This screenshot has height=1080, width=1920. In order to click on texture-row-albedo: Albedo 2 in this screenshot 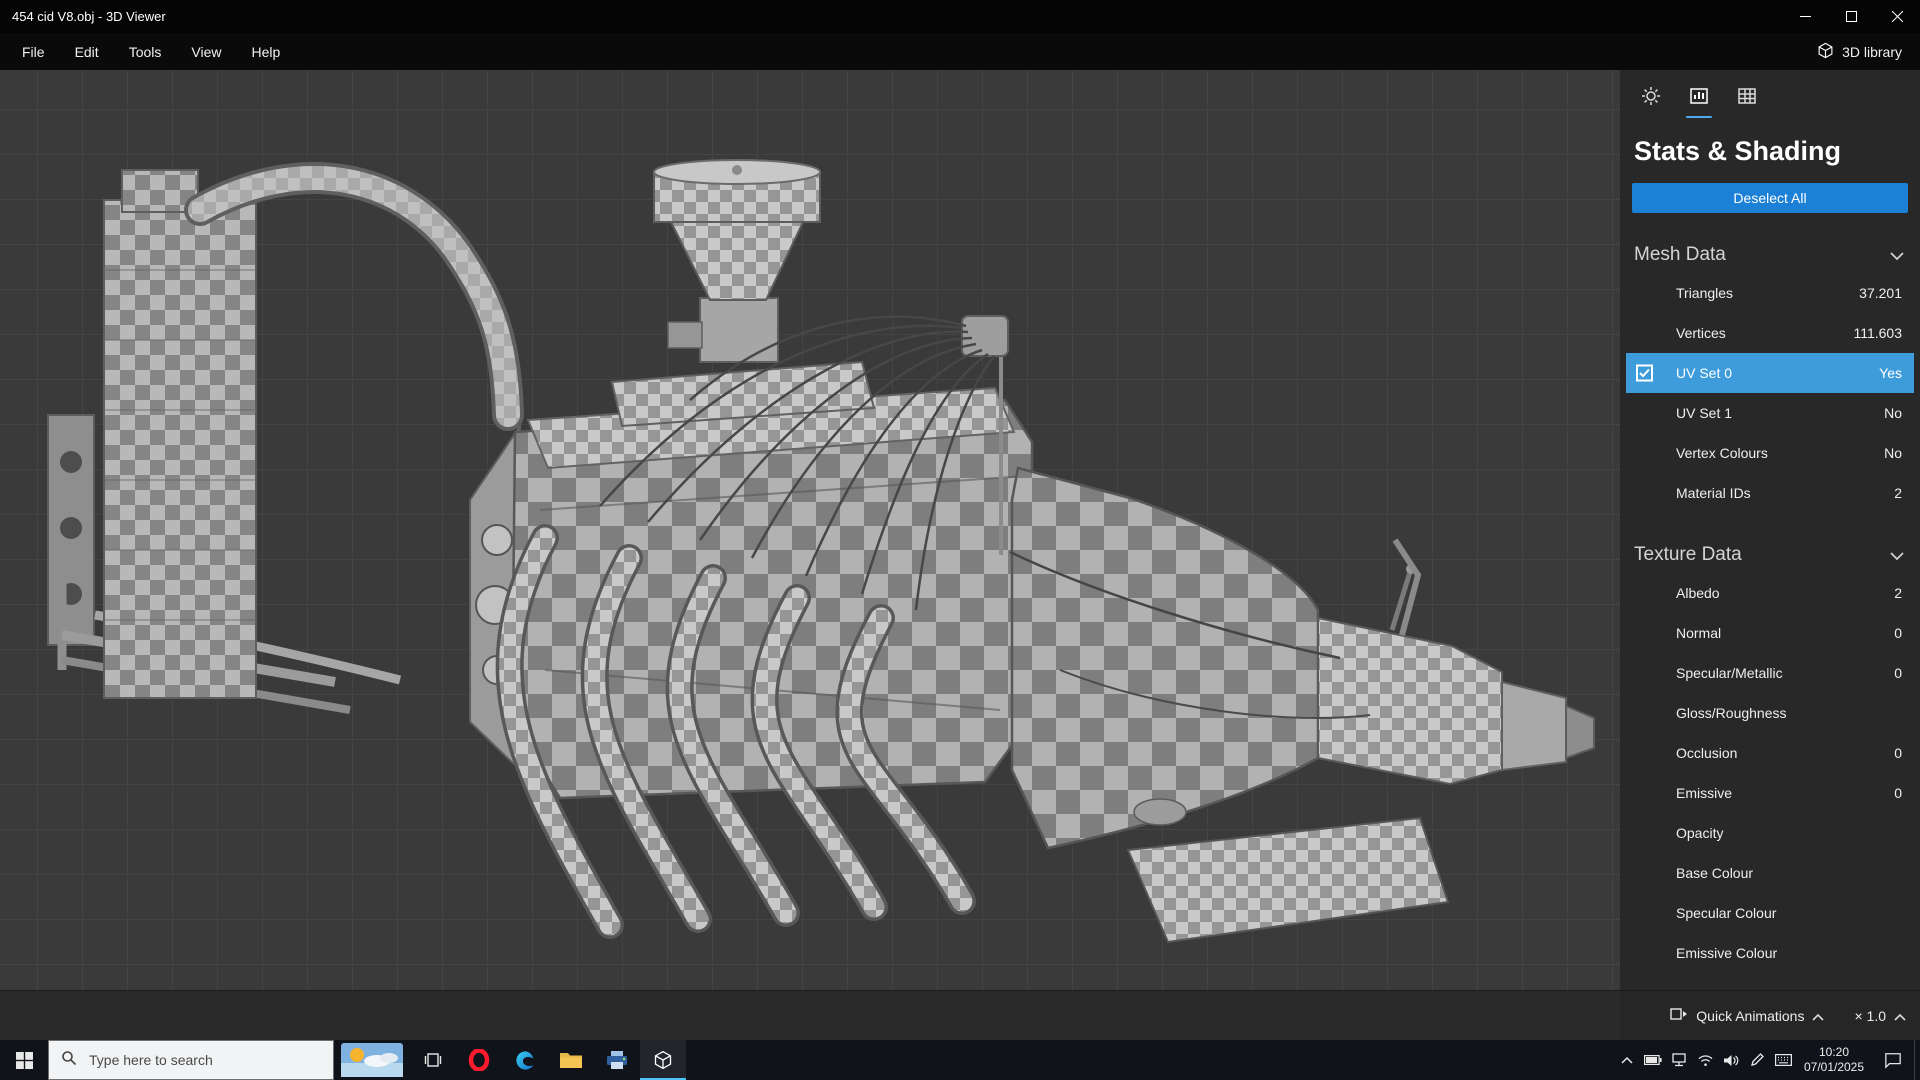, I will do `click(1770, 593)`.